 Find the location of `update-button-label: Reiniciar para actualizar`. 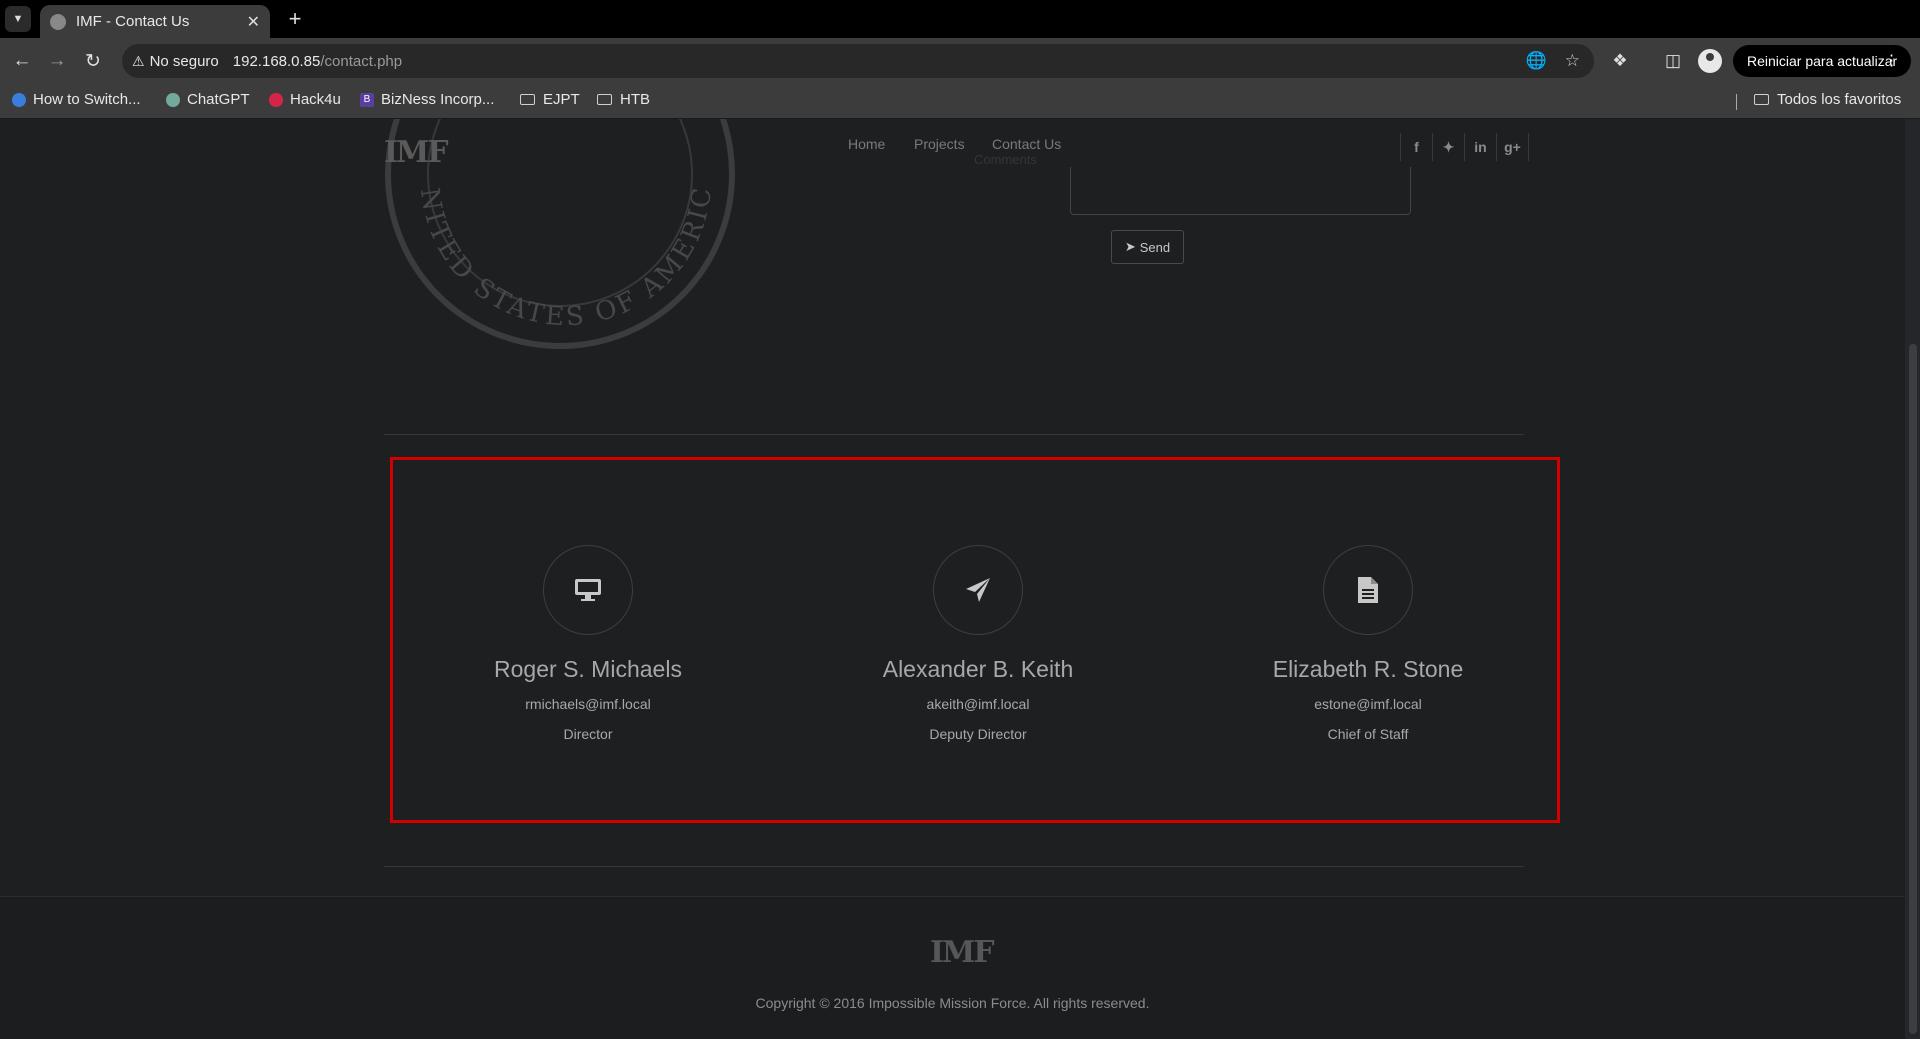

update-button-label: Reiniciar para actualizar is located at coordinates (1822, 61).